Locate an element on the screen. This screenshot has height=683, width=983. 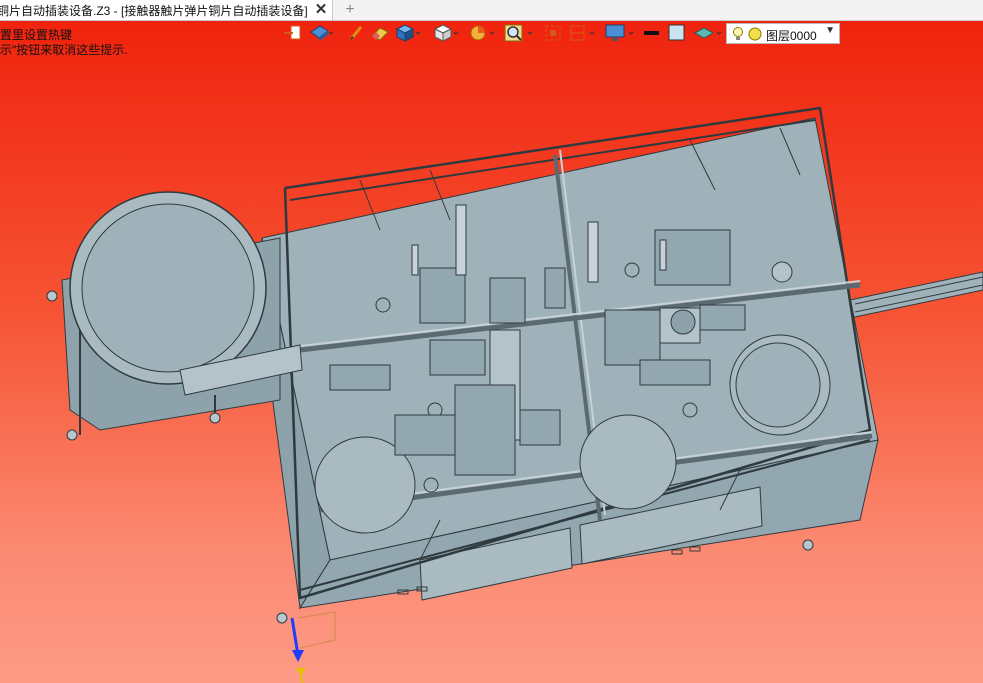
line-color-icon is located at coordinates (652, 33).